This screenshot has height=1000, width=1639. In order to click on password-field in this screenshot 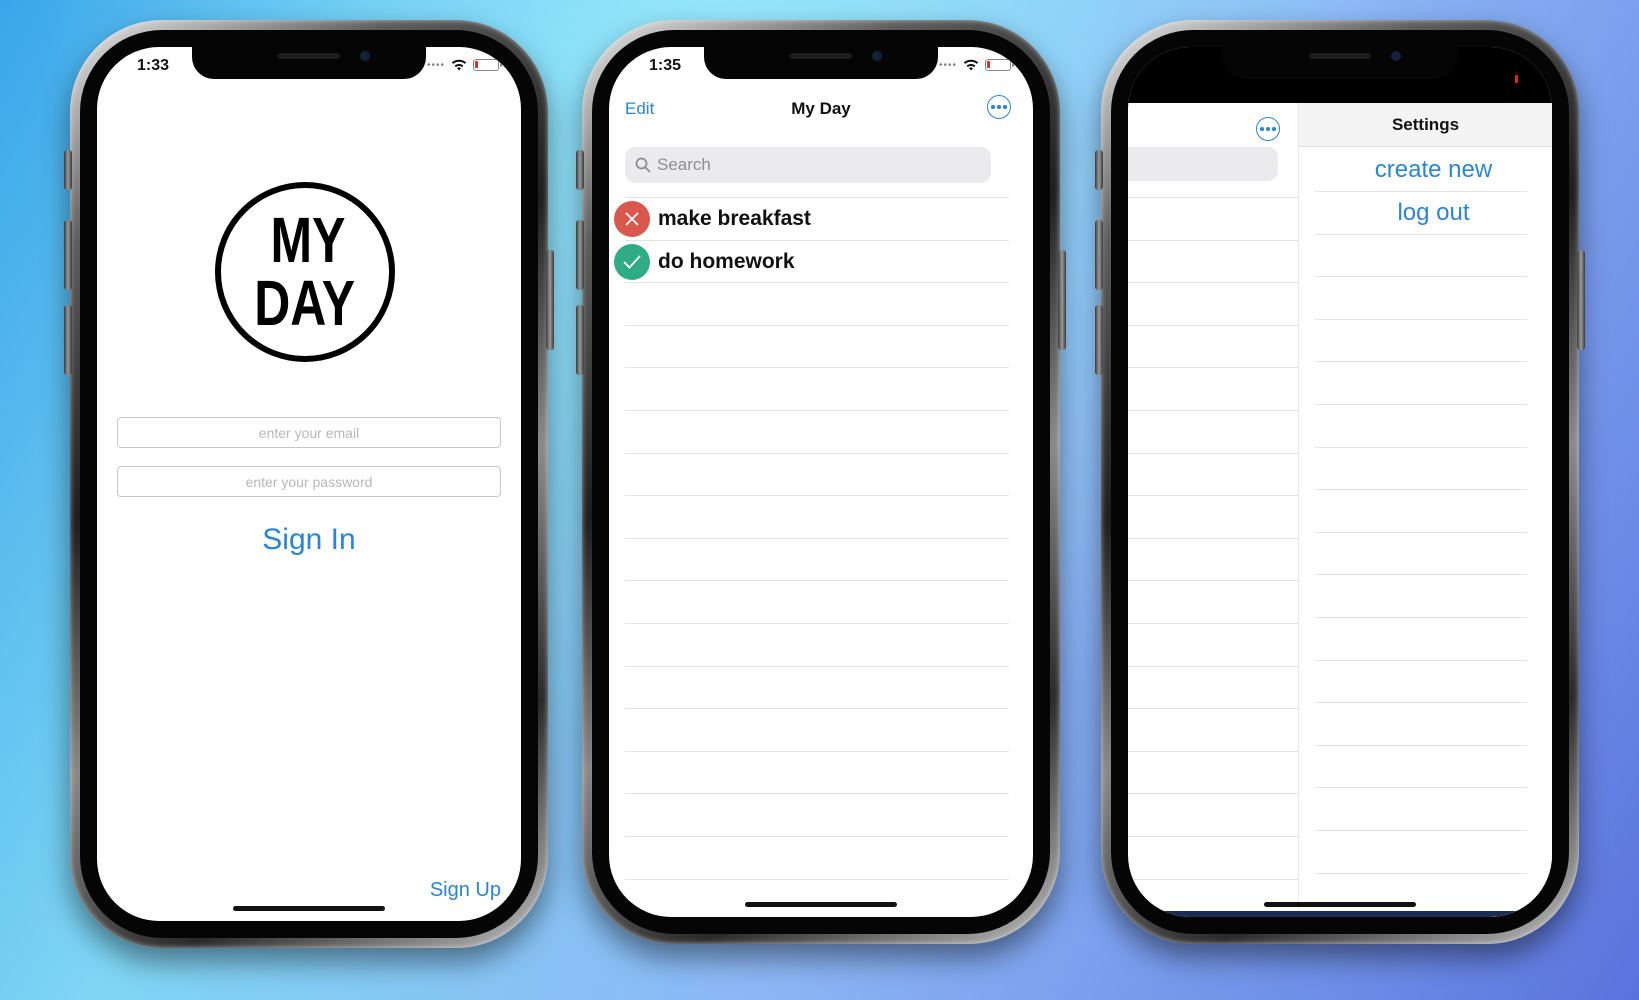, I will do `click(309, 481)`.